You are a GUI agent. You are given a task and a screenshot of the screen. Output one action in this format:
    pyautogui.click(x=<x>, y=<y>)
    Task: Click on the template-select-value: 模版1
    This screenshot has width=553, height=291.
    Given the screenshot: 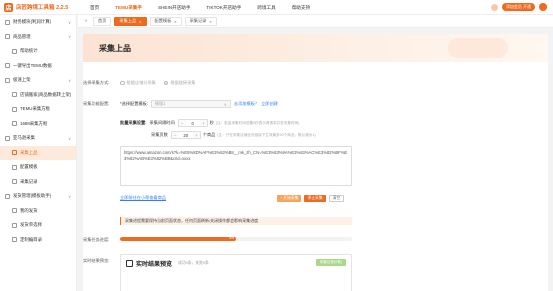 What is the action you would take?
    pyautogui.click(x=160, y=103)
    